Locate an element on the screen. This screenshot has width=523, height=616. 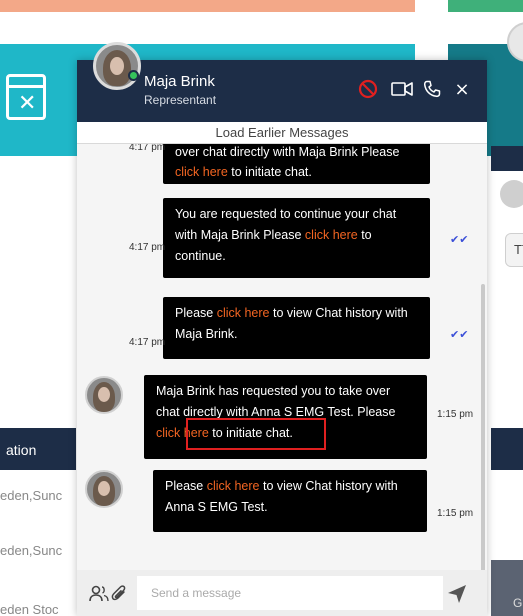
load-earlier-button: Load Earlier Messages is located at coordinates (282, 133).